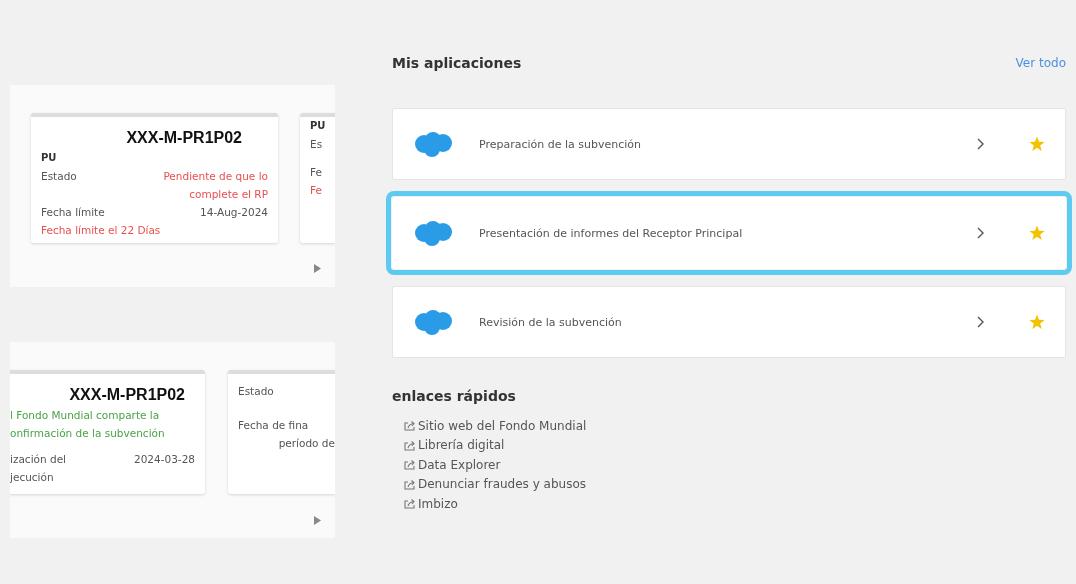 The width and height of the screenshot is (1076, 584). I want to click on app-item: Preparación de la subvención, so click(729, 144).